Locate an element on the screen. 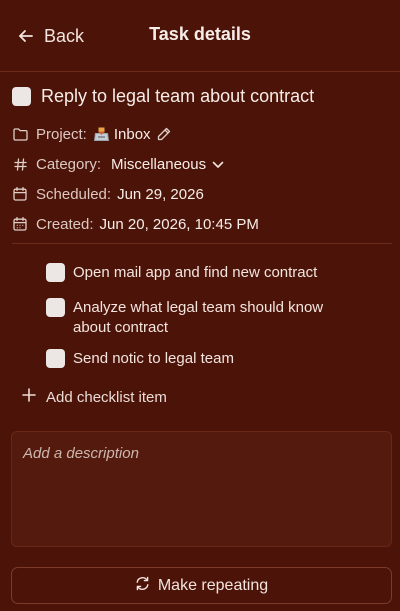 The image size is (400, 611). project-row: Project: Inbox is located at coordinates (91, 134).